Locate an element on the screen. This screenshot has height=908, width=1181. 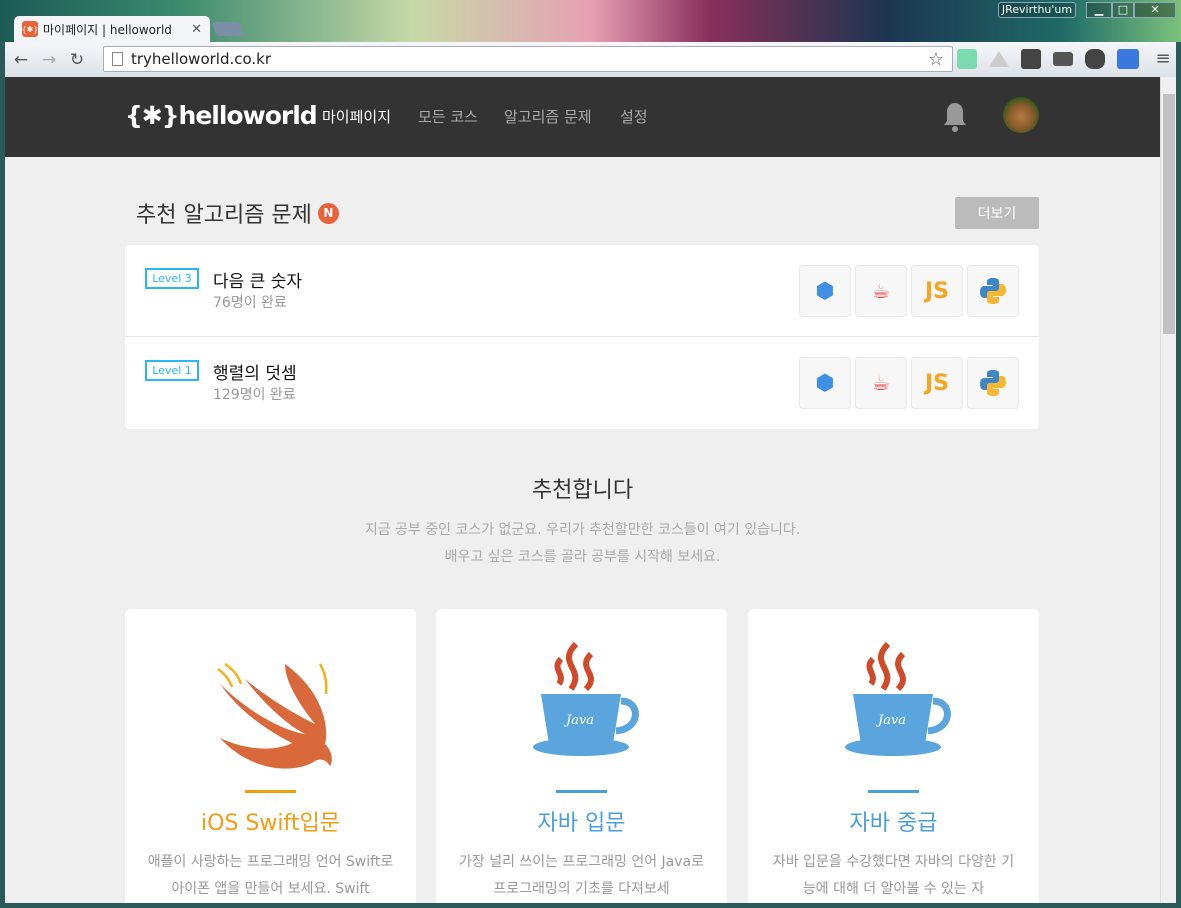
favicon-icon: {✱} is located at coordinates (30, 29).